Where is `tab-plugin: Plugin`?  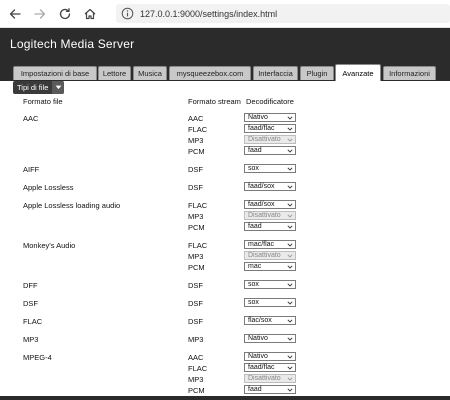 tab-plugin: Plugin is located at coordinates (317, 73).